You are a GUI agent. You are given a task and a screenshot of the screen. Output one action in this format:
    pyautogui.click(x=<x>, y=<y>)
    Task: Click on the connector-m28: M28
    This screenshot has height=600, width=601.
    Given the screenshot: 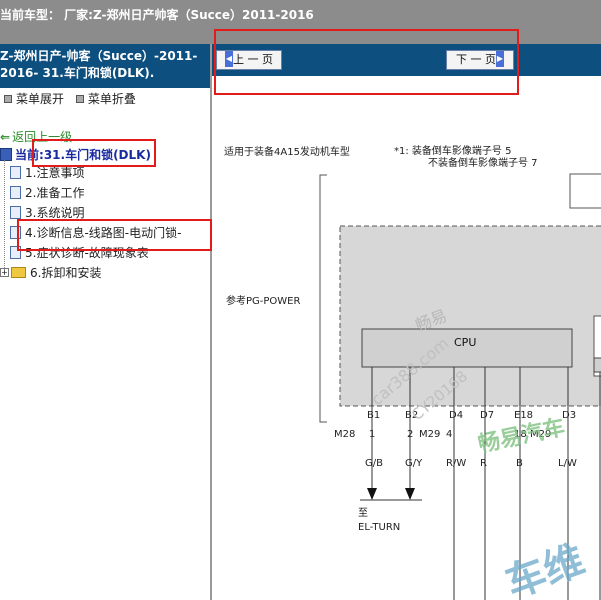 What is the action you would take?
    pyautogui.click(x=344, y=434)
    